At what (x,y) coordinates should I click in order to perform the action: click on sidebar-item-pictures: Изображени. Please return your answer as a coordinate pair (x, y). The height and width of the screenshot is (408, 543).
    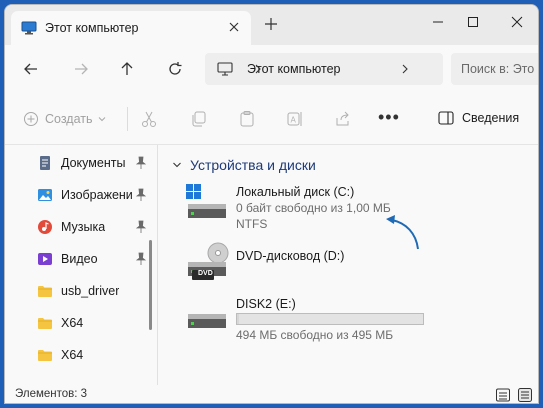
    Looking at the image, I should click on (95, 195).